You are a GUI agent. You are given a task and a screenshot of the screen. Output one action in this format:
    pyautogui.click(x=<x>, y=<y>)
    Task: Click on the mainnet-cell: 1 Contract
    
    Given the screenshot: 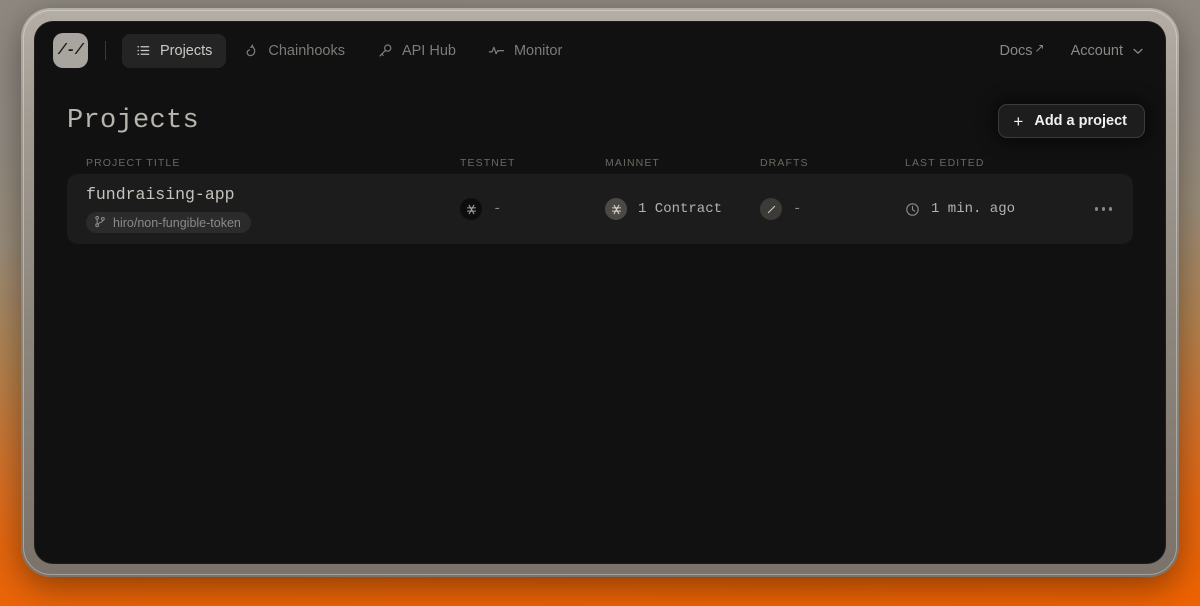 What is the action you would take?
    pyautogui.click(x=682, y=209)
    